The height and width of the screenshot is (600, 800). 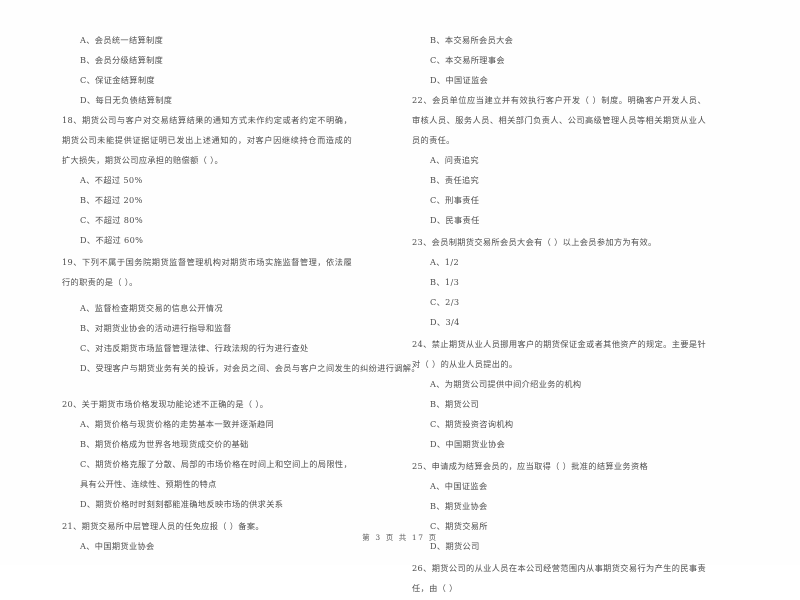 What do you see at coordinates (445, 322) in the screenshot?
I see `option-item: D、3/4` at bounding box center [445, 322].